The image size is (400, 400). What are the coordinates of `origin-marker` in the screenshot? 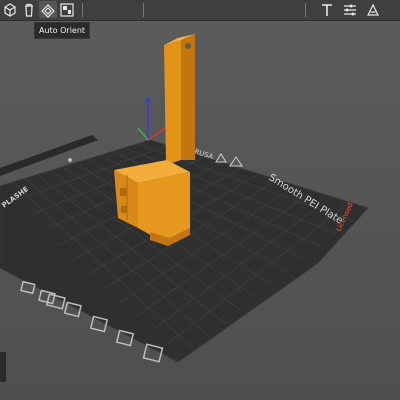 It's located at (70, 160).